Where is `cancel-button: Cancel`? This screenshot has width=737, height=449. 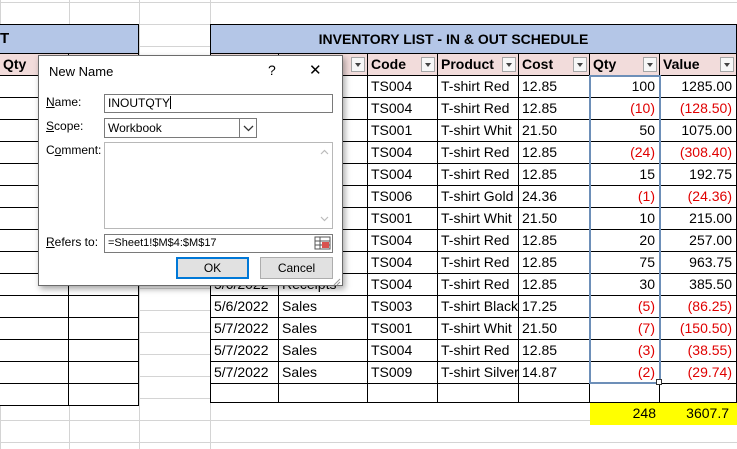
cancel-button: Cancel is located at coordinates (296, 268).